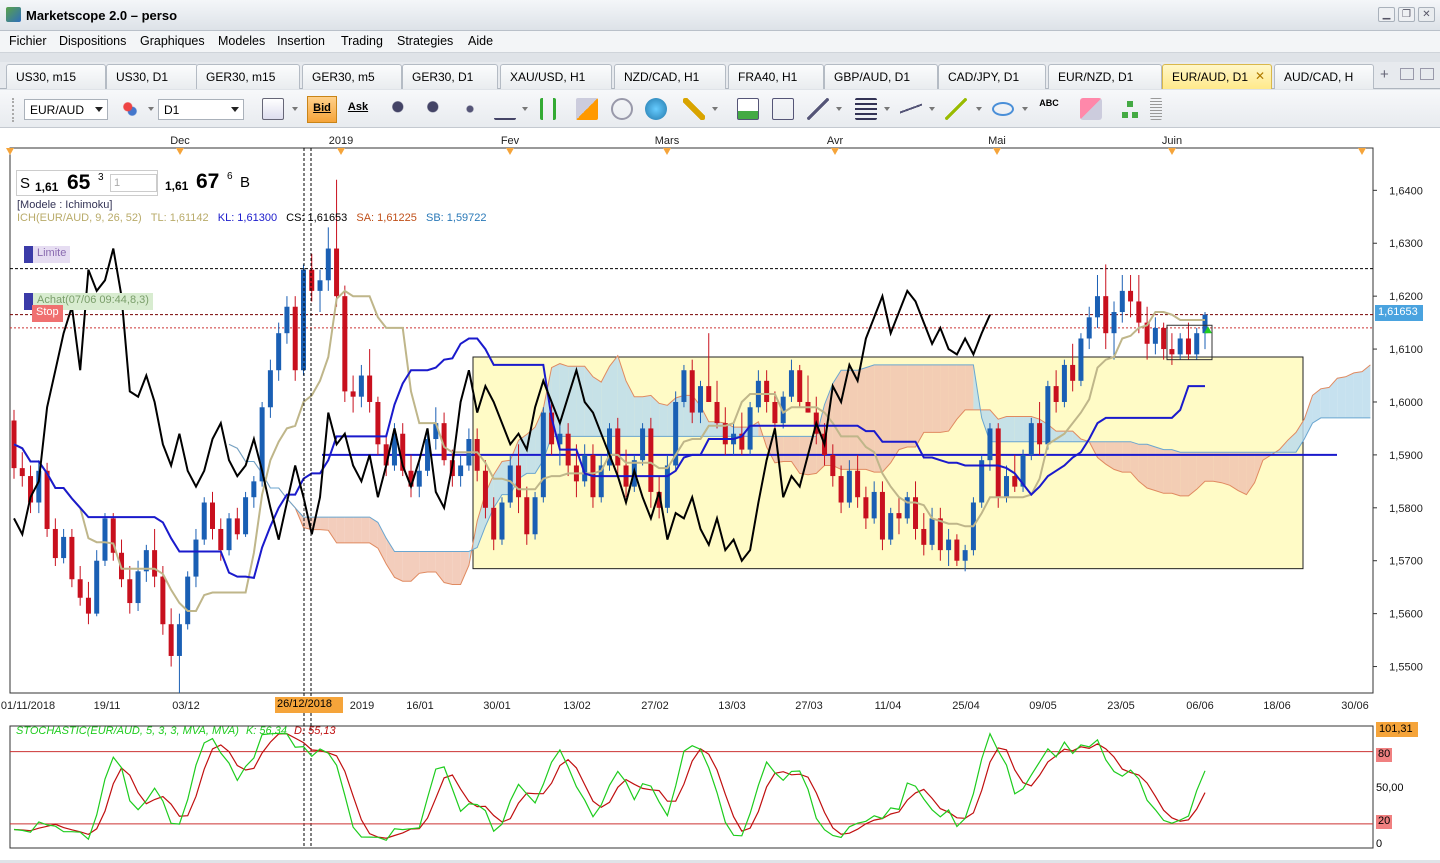  Describe the element at coordinates (470, 109) in the screenshot. I see `cursor-icon` at that location.